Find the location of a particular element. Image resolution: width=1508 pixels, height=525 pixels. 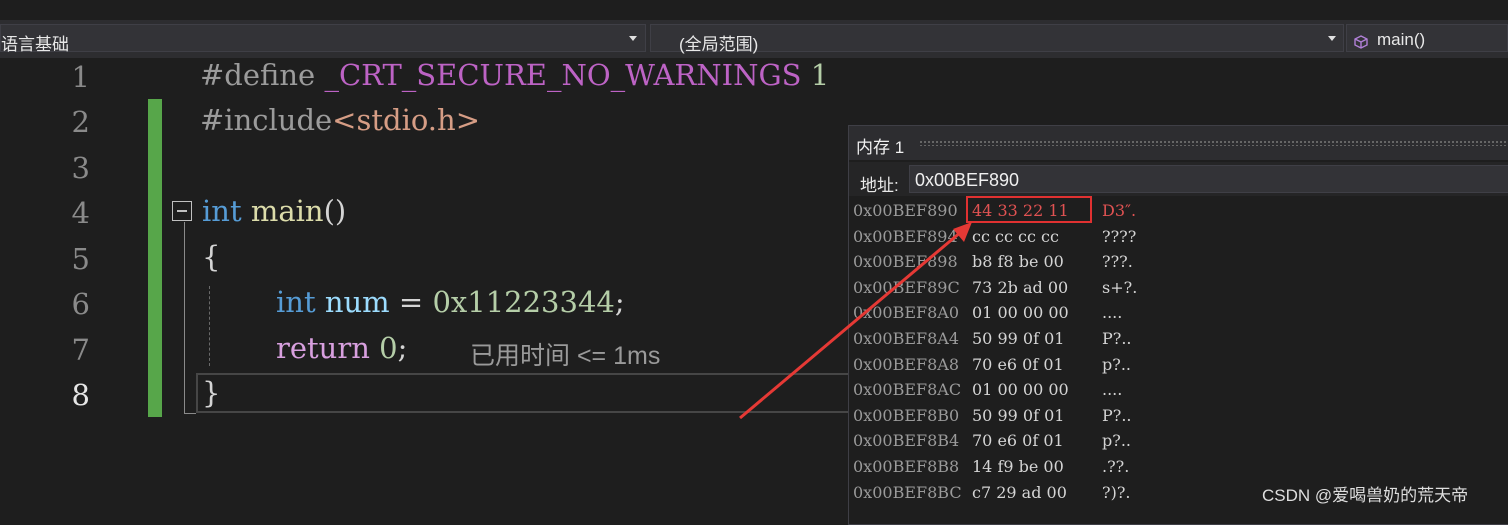

watermark: CSDN @爱喝兽奶的荒天帝 is located at coordinates (1365, 495).